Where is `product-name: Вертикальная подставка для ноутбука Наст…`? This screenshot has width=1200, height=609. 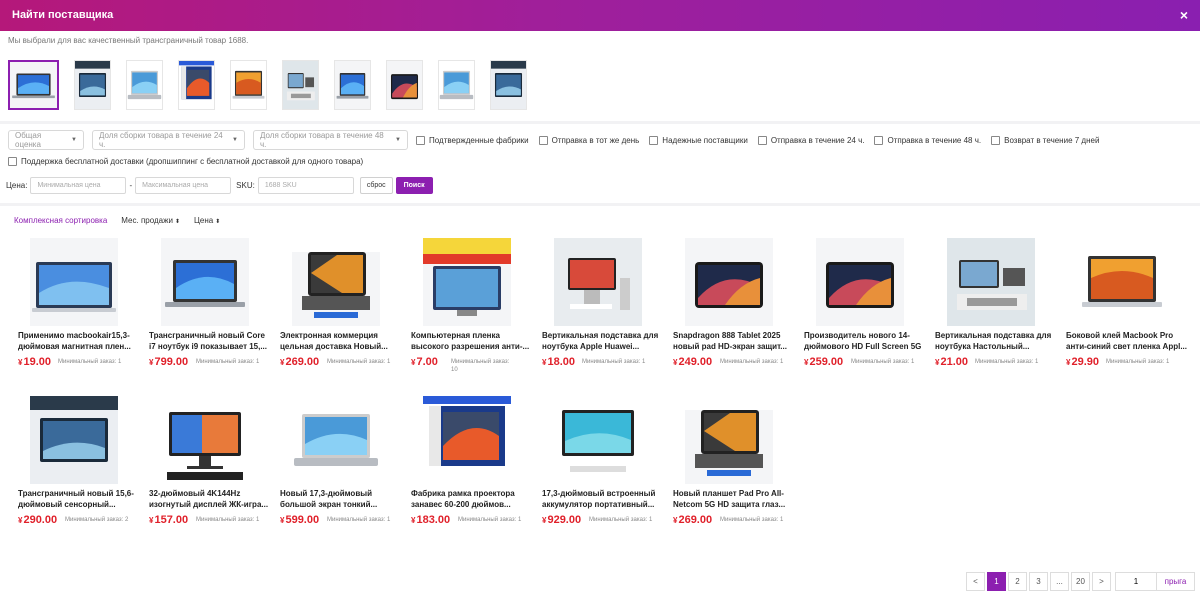 product-name: Вертикальная подставка для ноутбука Наст… is located at coordinates (996, 341).